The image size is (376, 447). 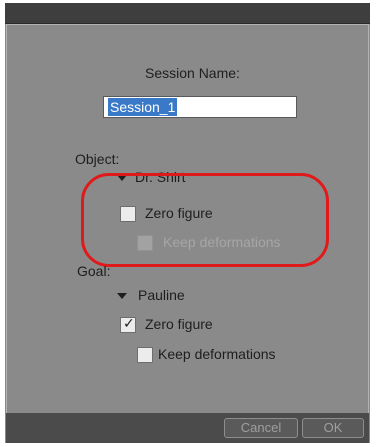 I want to click on session-name-value: Session_1, so click(x=143, y=107).